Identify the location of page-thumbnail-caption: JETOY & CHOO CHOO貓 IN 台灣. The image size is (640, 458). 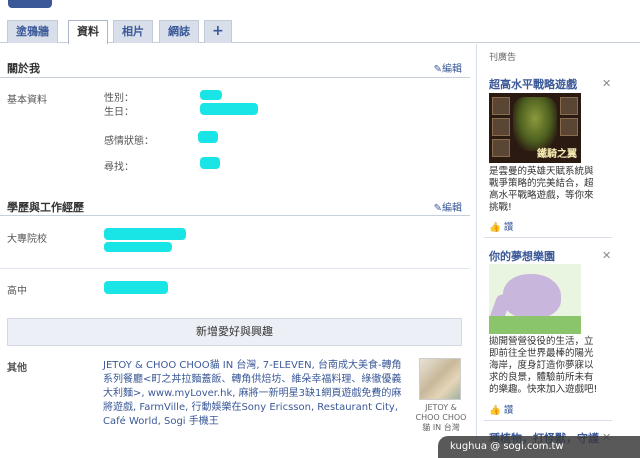
(441, 418).